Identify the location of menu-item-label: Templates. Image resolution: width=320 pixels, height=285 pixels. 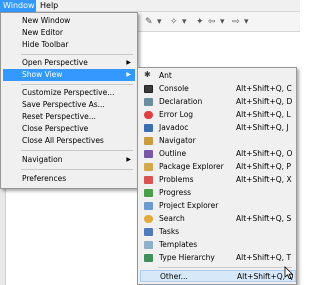
(178, 244).